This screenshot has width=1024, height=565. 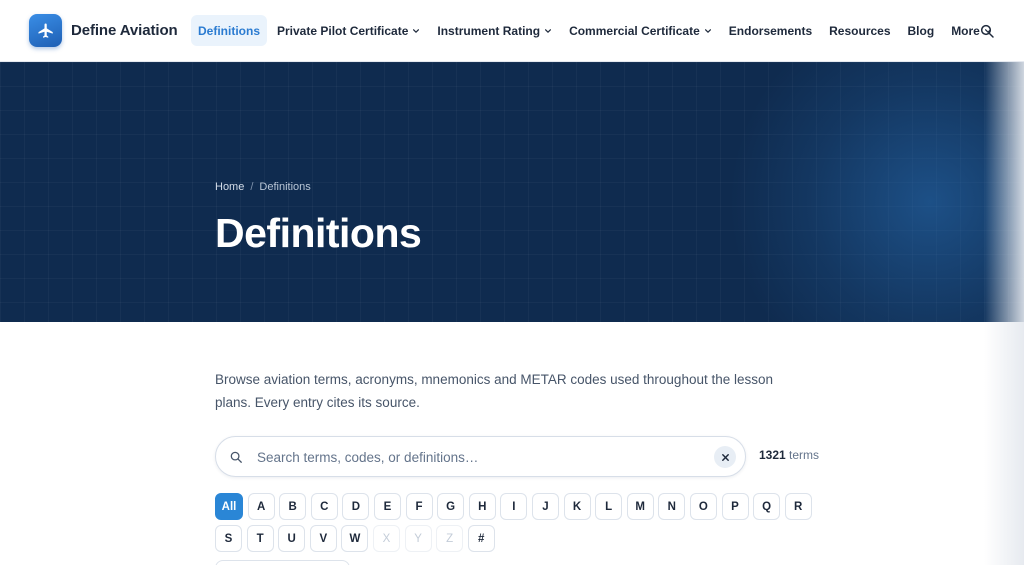 What do you see at coordinates (640, 506) in the screenshot?
I see `letter-filter-m: M` at bounding box center [640, 506].